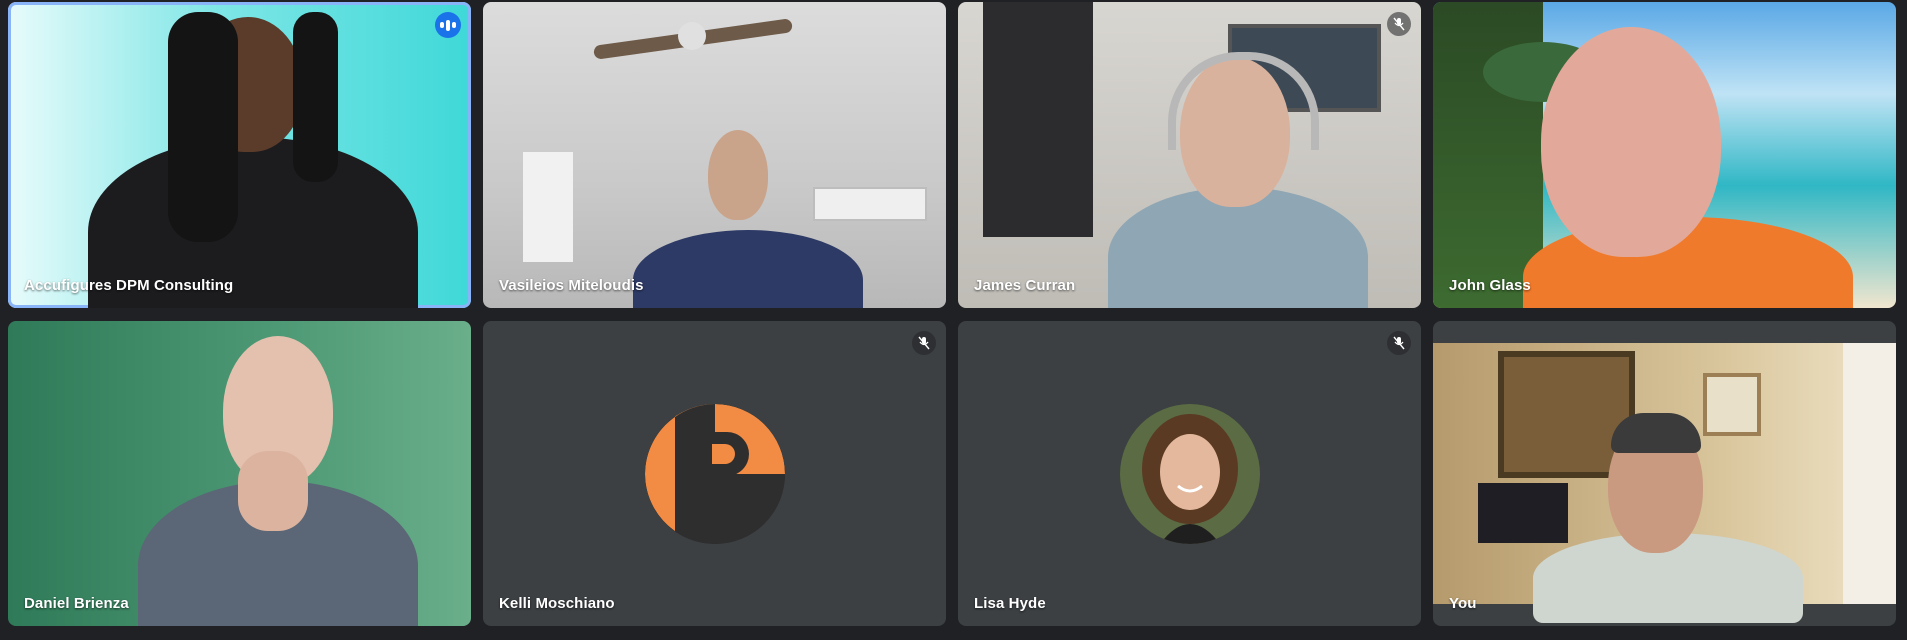 The image size is (1907, 640). What do you see at coordinates (557, 603) in the screenshot?
I see `participant-name: Kelli Moschiano` at bounding box center [557, 603].